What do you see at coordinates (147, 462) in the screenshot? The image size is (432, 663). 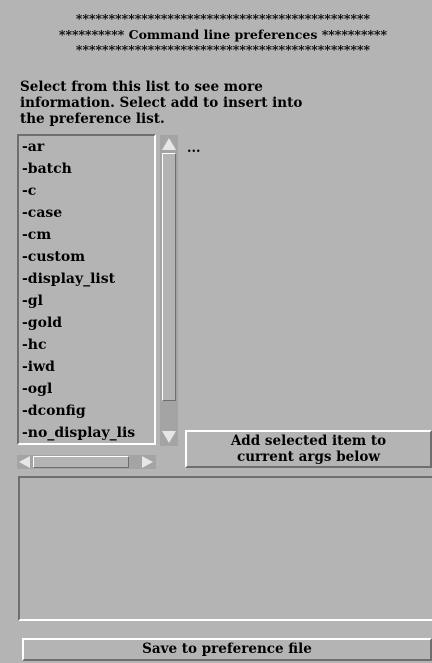 I see `scroll-right-arrow-icon` at bounding box center [147, 462].